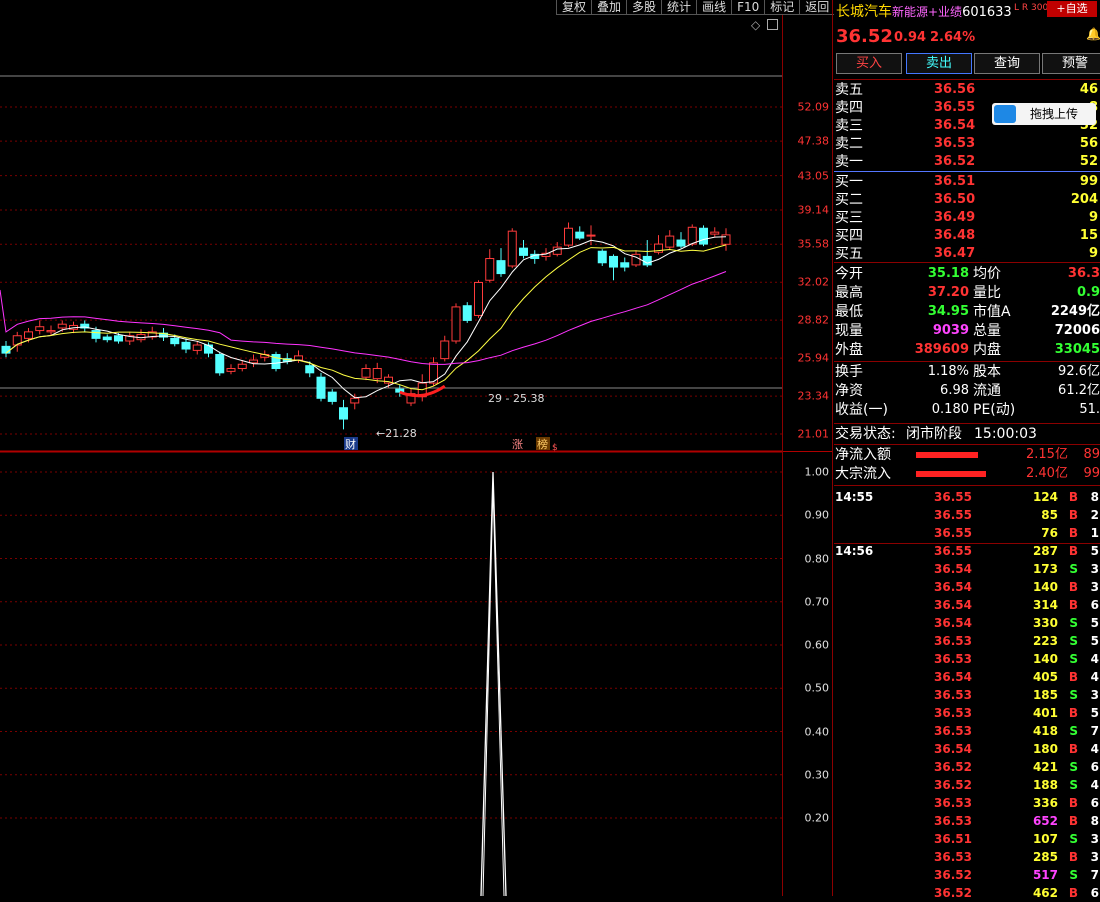  Describe the element at coordinates (714, 7) in the screenshot. I see `toolbar-button: 画线` at that location.